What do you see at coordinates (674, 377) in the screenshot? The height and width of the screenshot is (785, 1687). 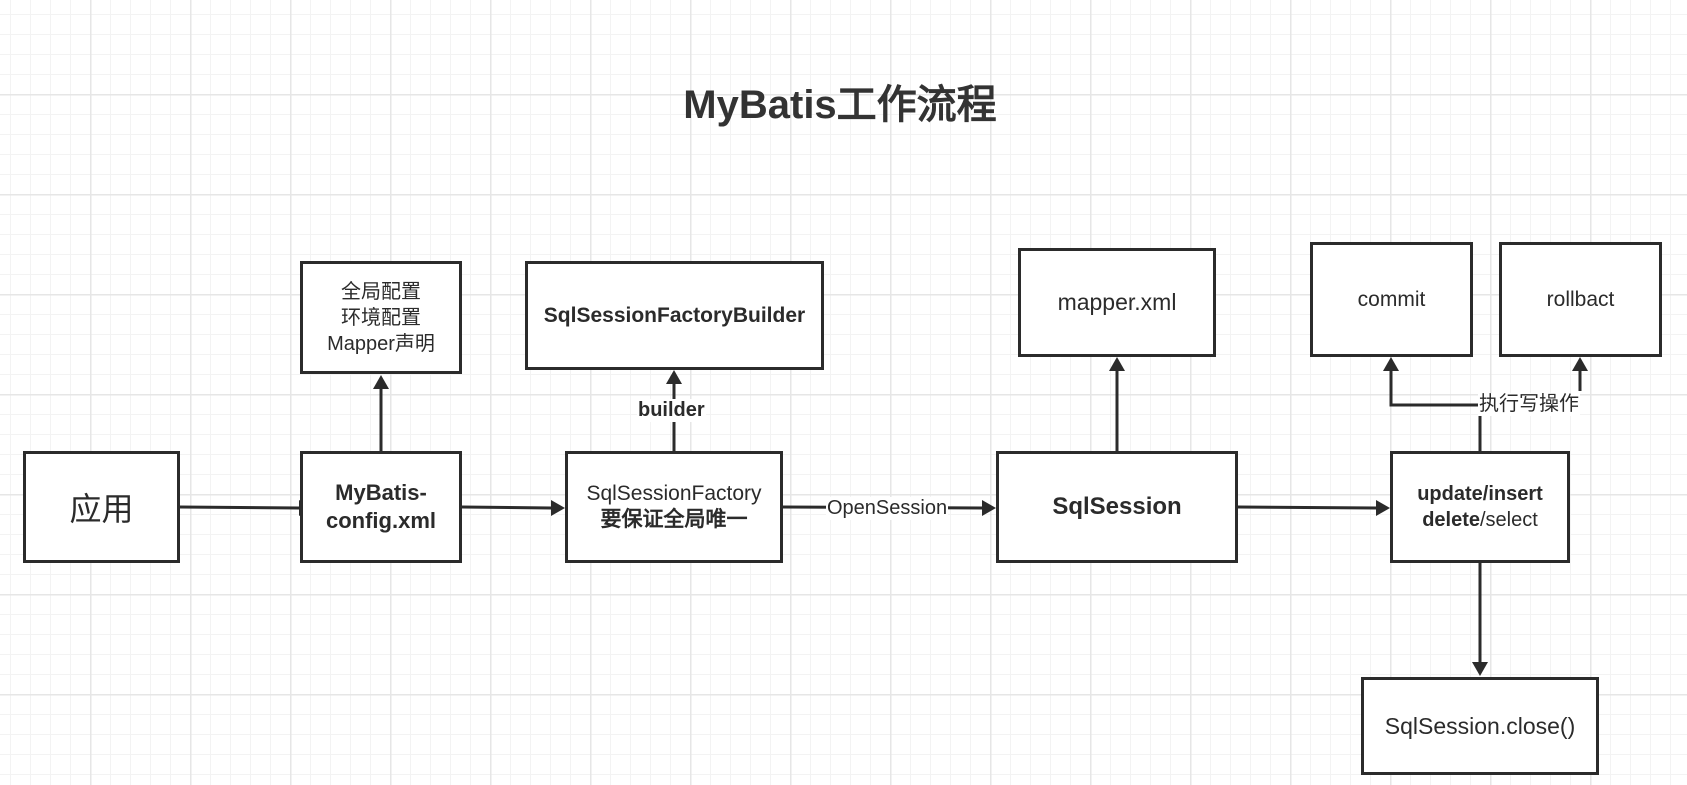 I see `arrowhead-factory-to-builder` at bounding box center [674, 377].